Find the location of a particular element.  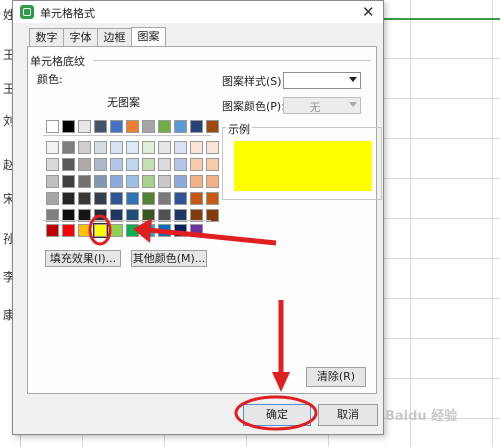

arrow-shaft is located at coordinates (212, 236).